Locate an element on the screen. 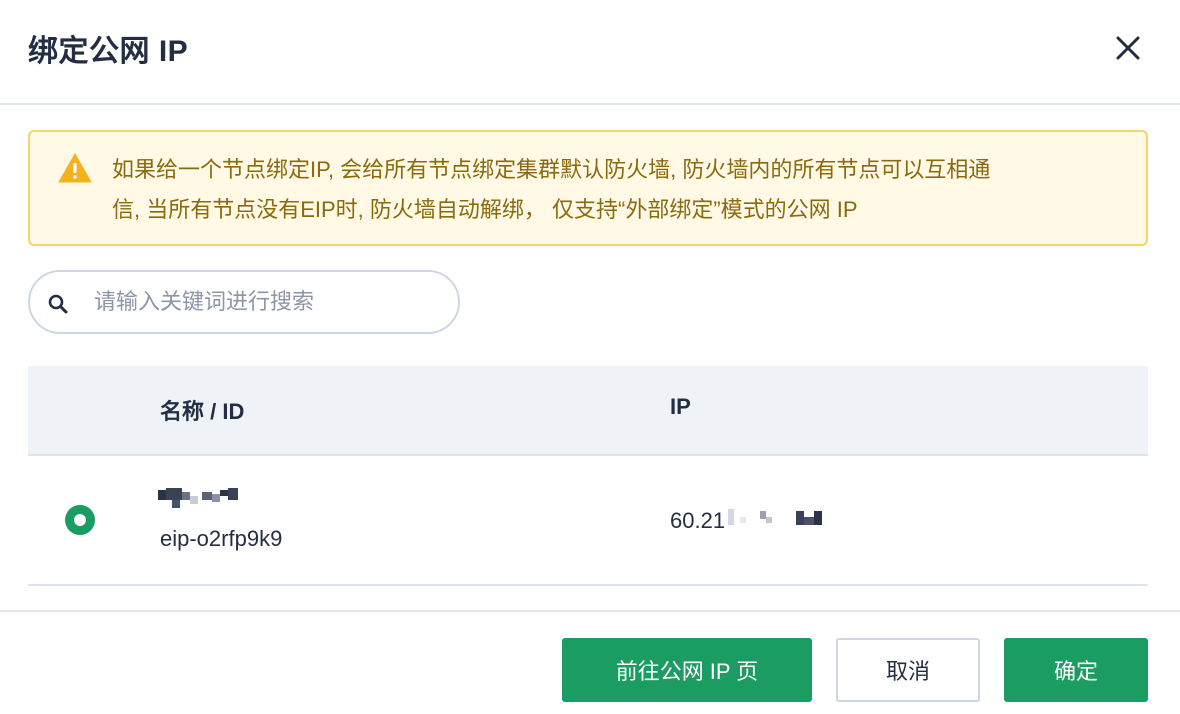 The height and width of the screenshot is (714, 1180). close-icon is located at coordinates (1128, 48).